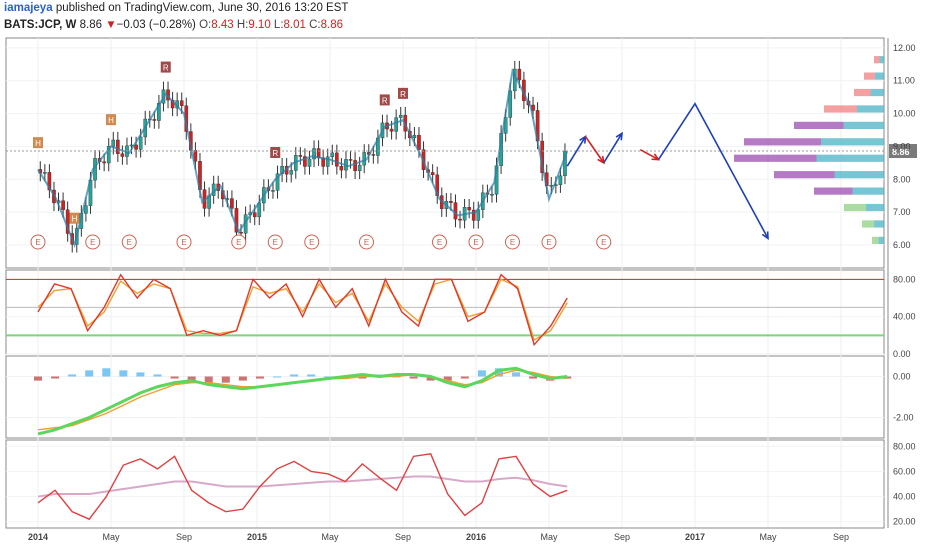 This screenshot has width=932, height=550. Describe the element at coordinates (476, 537) in the screenshot. I see `x-tick-label: 2016` at that location.